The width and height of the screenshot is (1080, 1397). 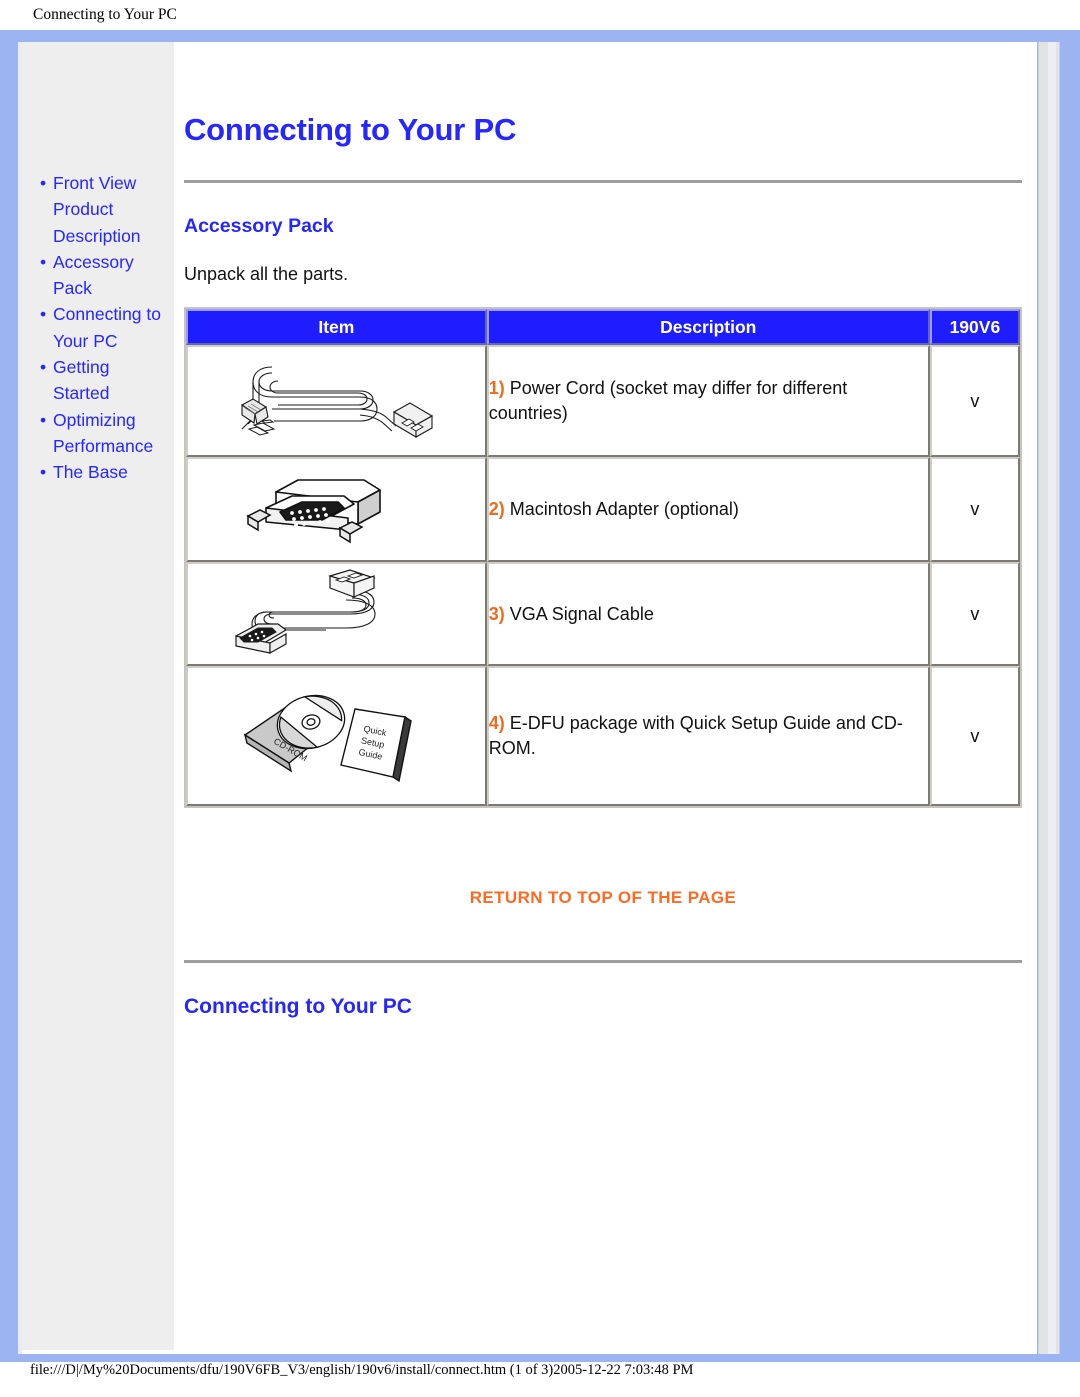 I want to click on vga-cable-illustration, so click(x=306, y=612).